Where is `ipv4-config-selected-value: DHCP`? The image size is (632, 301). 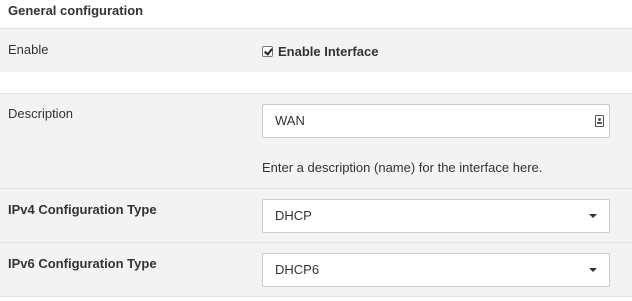 ipv4-config-selected-value: DHCP is located at coordinates (293, 215).